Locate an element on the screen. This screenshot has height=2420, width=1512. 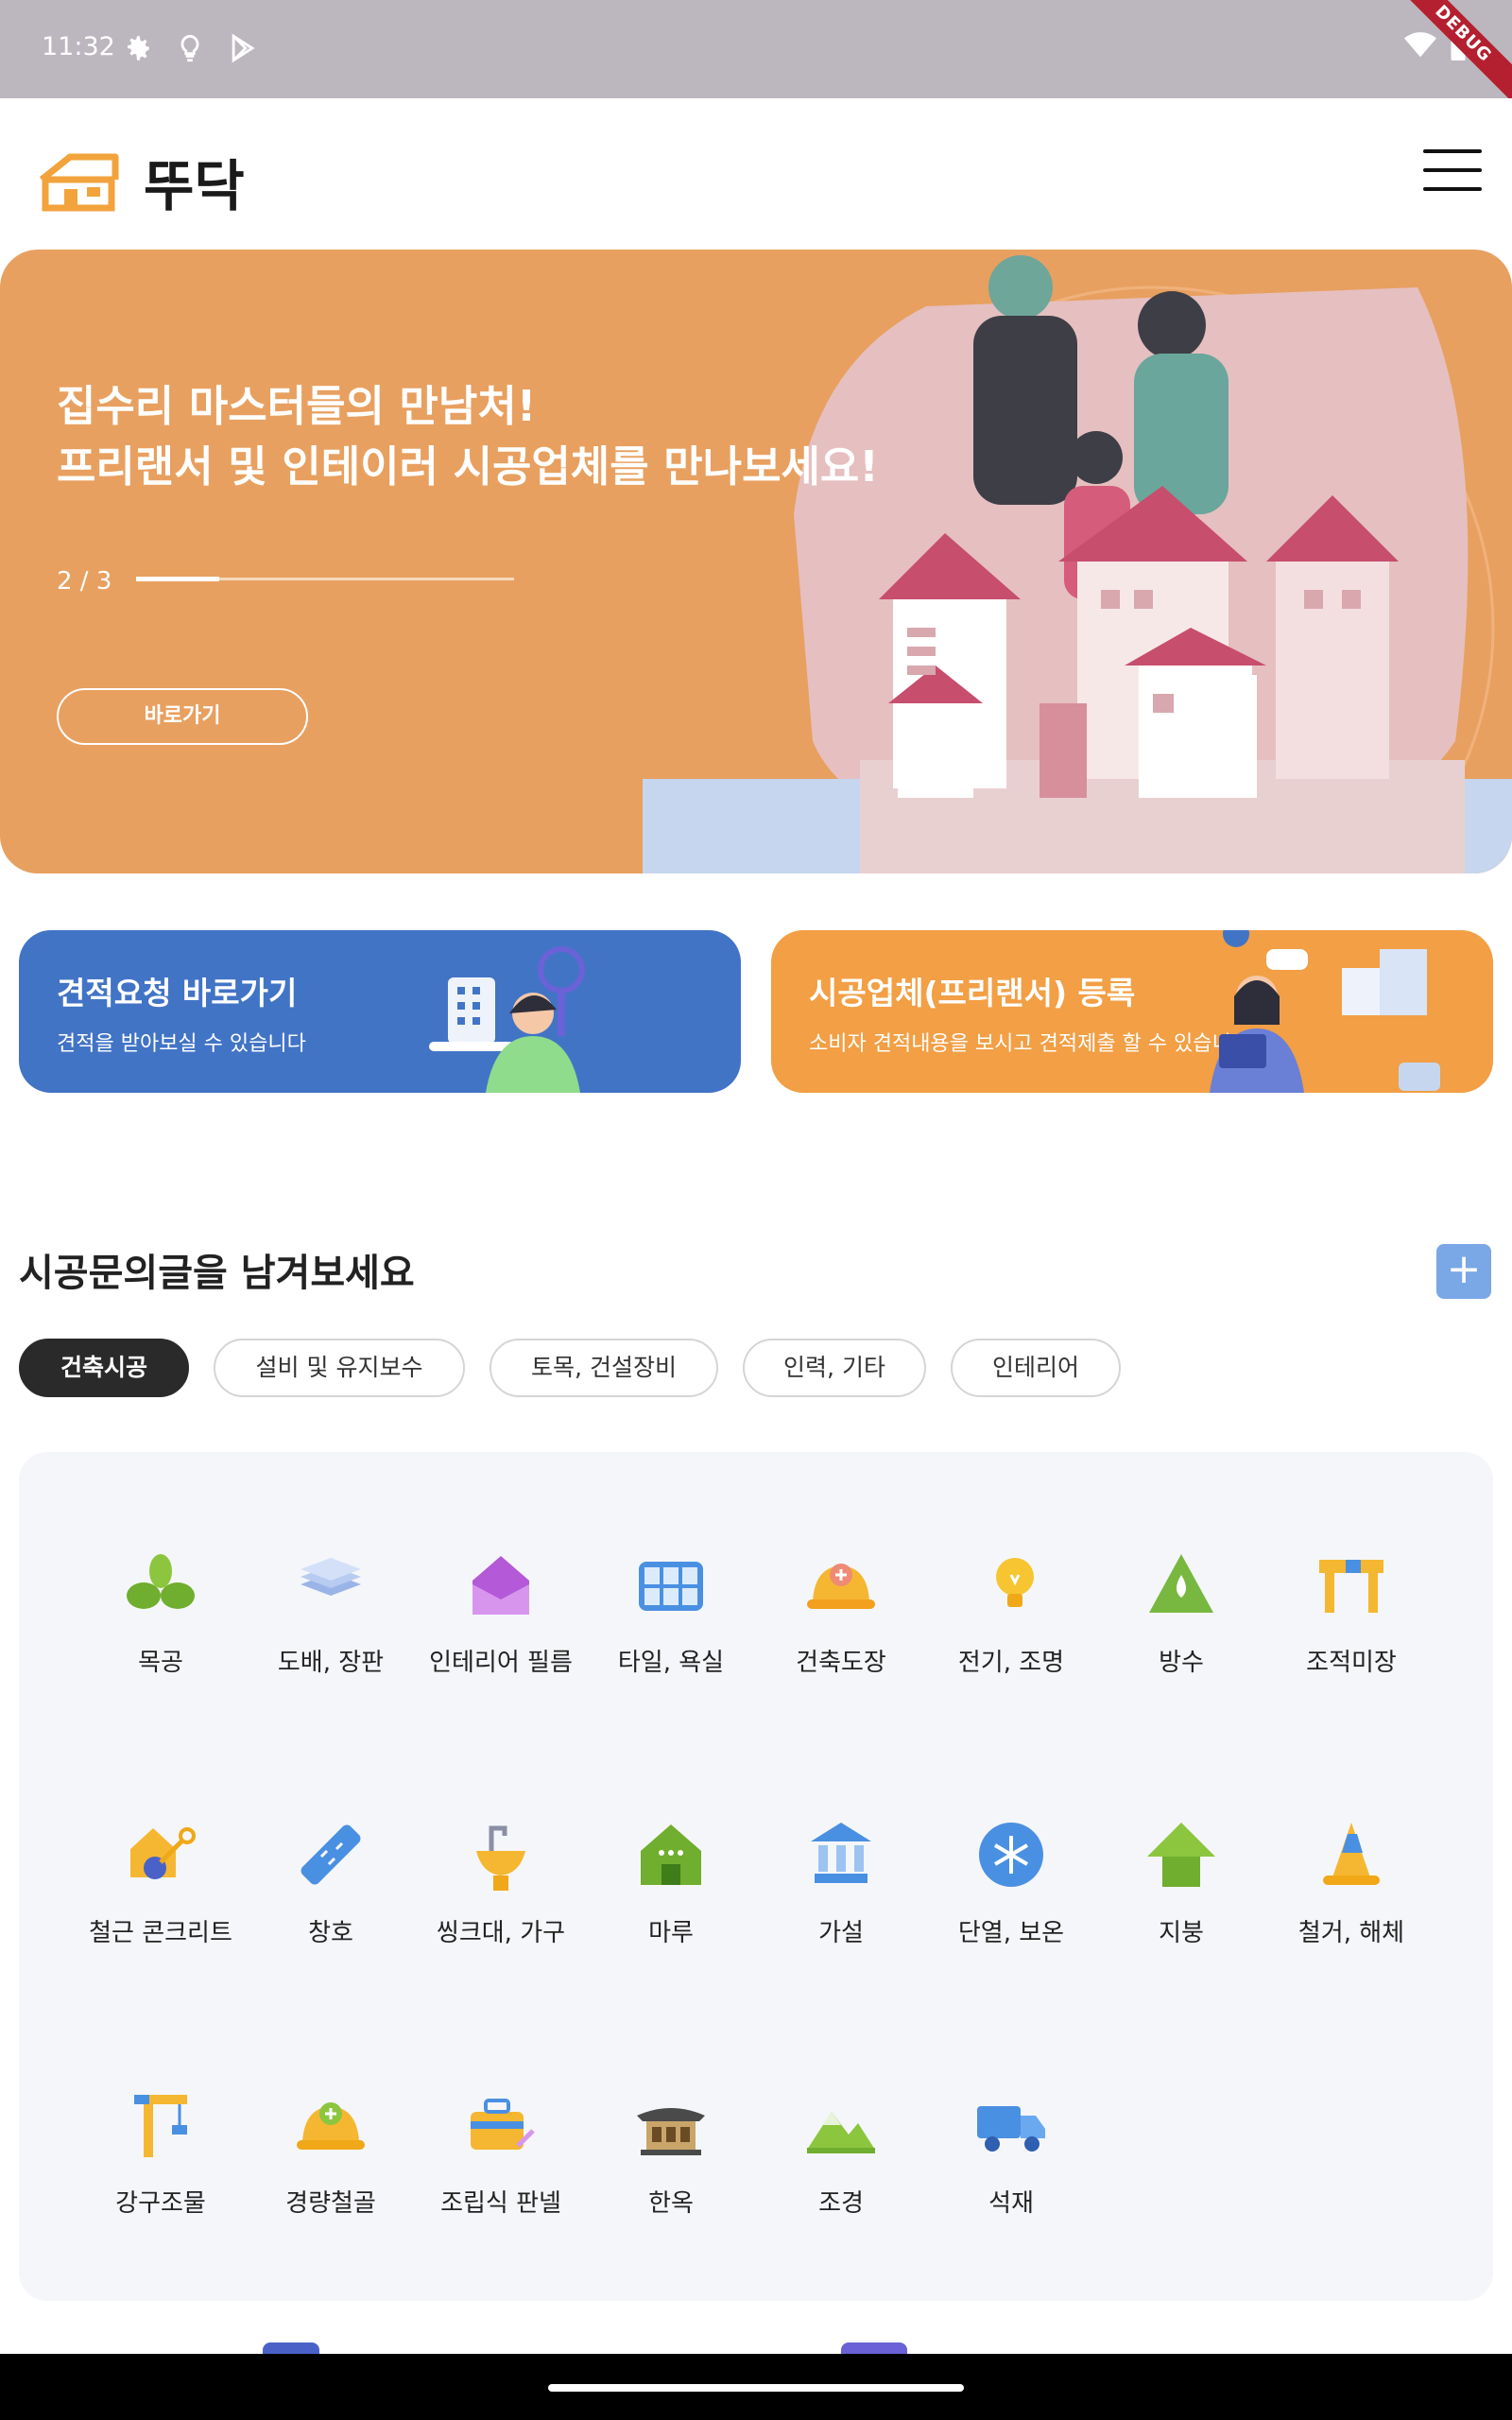
status-time: 11:32 is located at coordinates (78, 46).